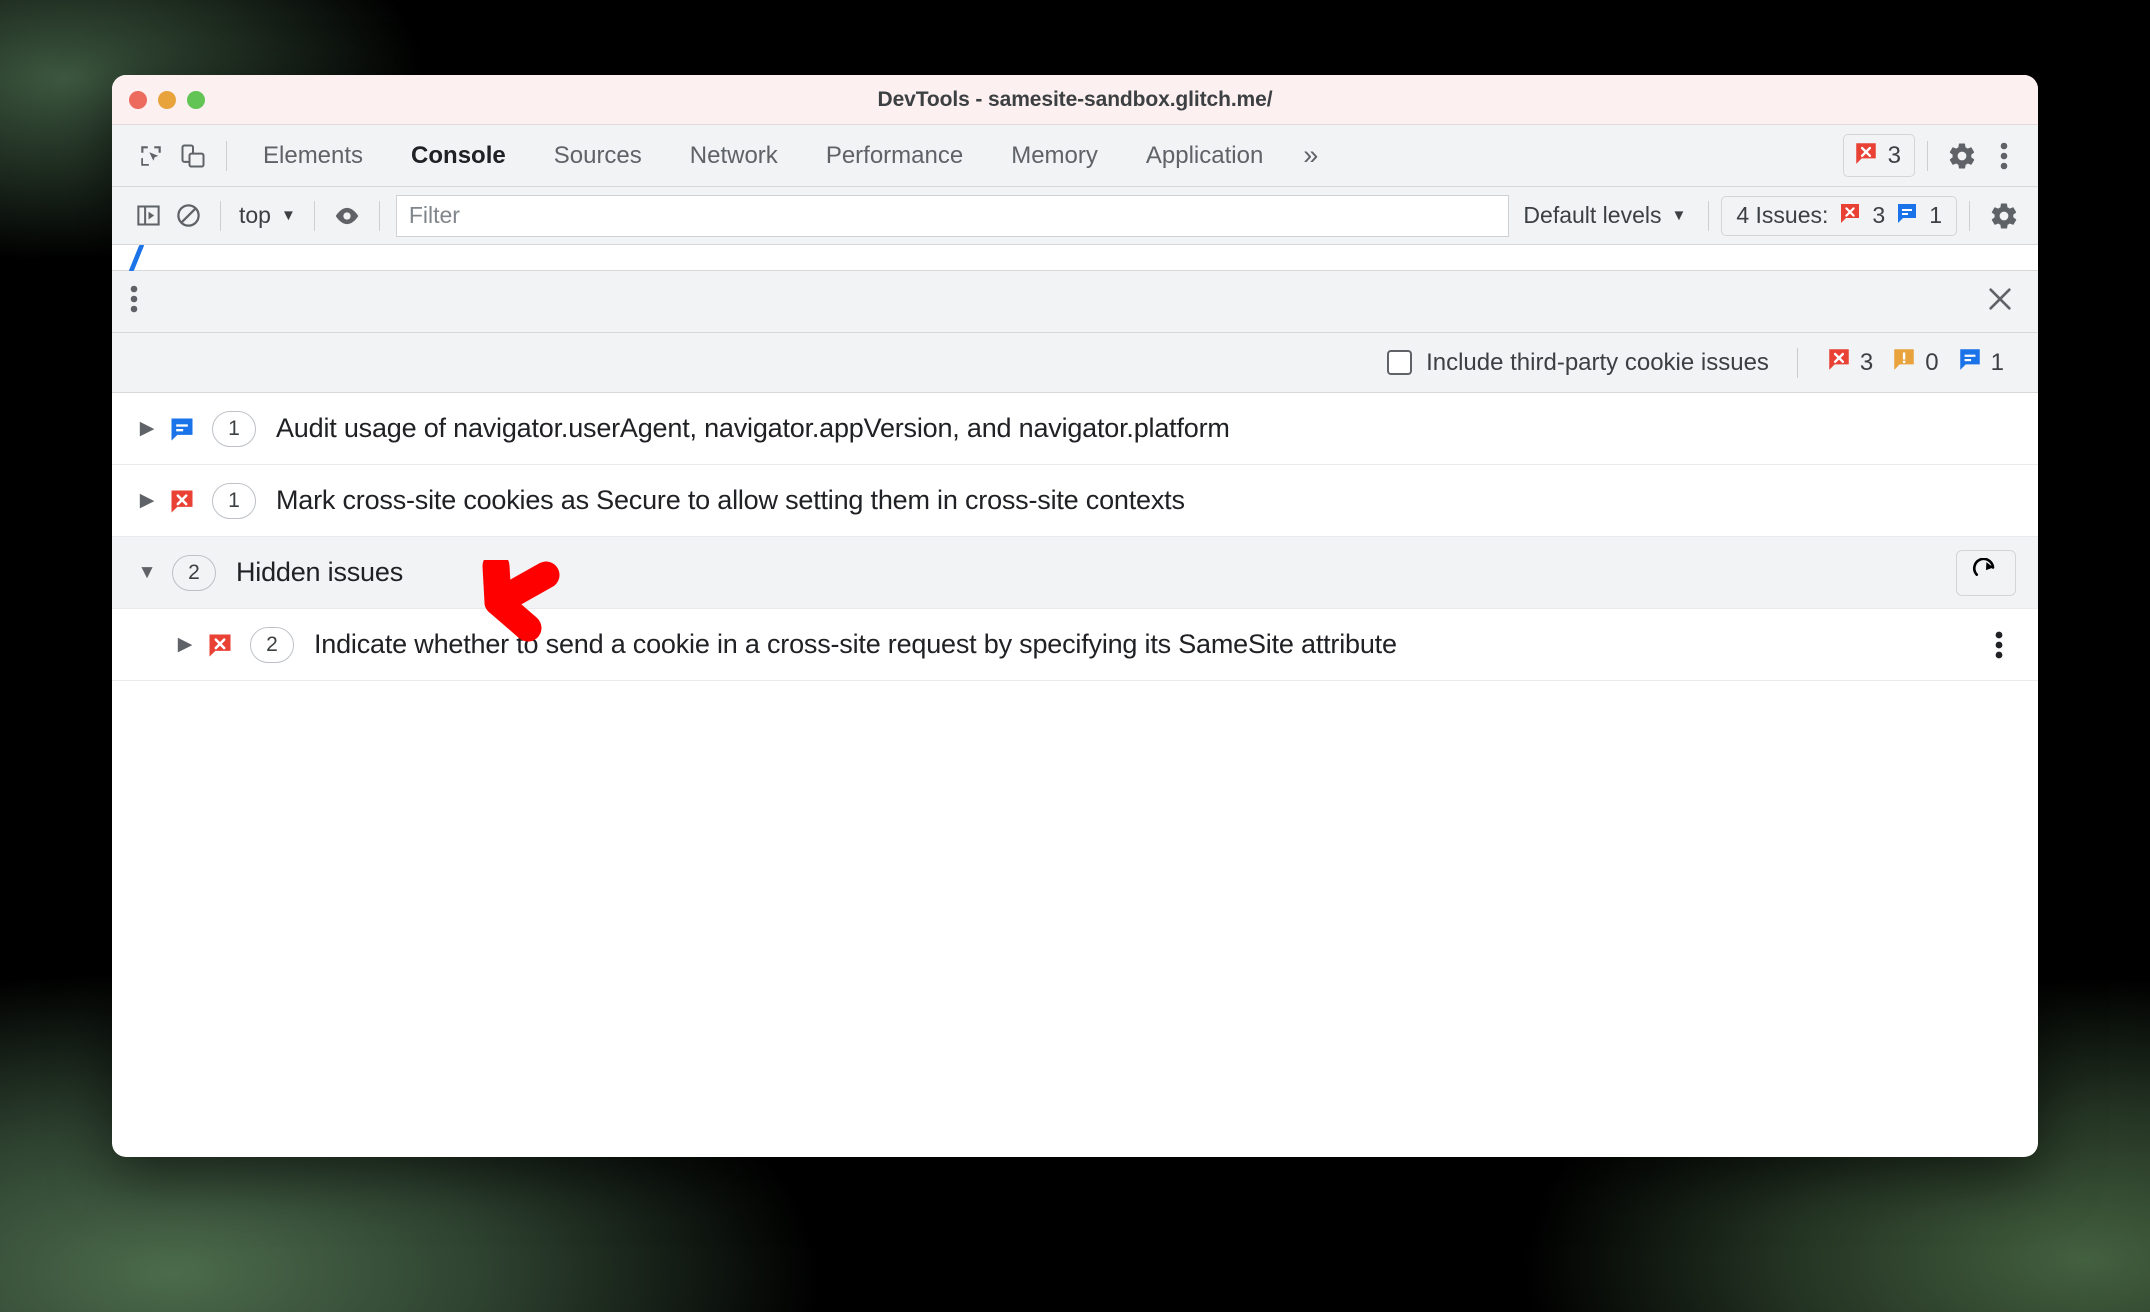 The width and height of the screenshot is (2150, 1312). What do you see at coordinates (1999, 645) in the screenshot?
I see `issue-row-kebab-icon` at bounding box center [1999, 645].